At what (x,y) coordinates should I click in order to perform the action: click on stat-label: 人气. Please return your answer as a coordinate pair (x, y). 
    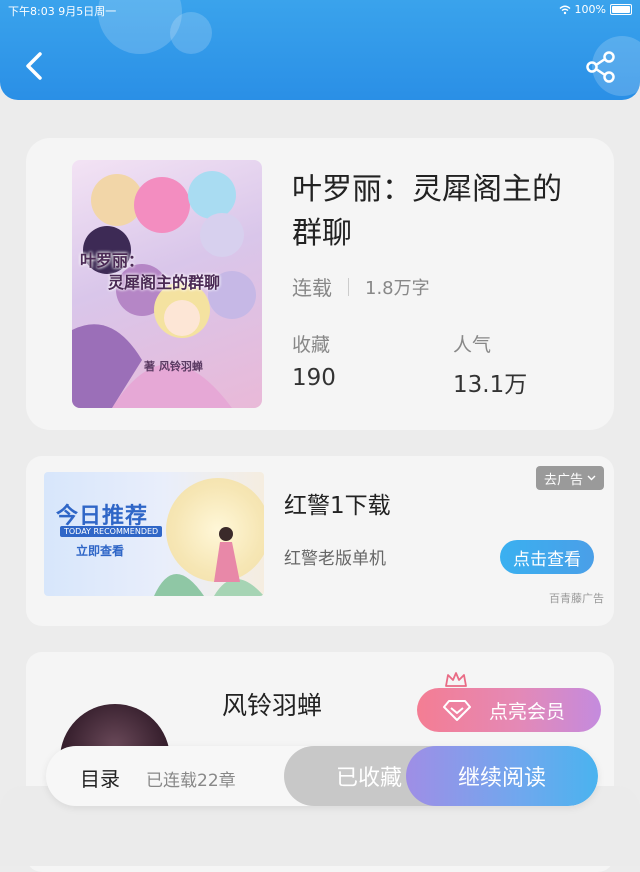
    Looking at the image, I should click on (472, 345).